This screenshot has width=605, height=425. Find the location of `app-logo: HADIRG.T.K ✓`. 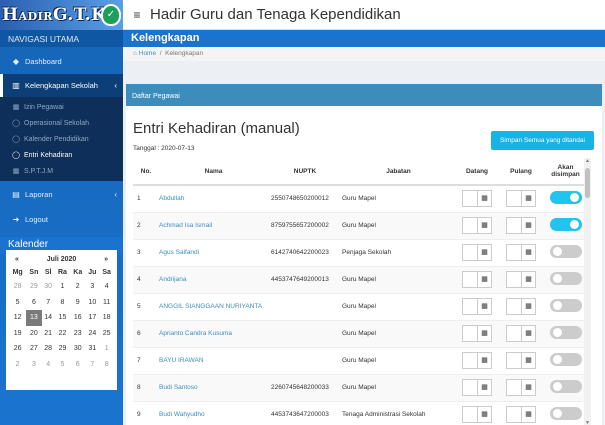

app-logo: HADIRG.T.K ✓ is located at coordinates (61, 15).